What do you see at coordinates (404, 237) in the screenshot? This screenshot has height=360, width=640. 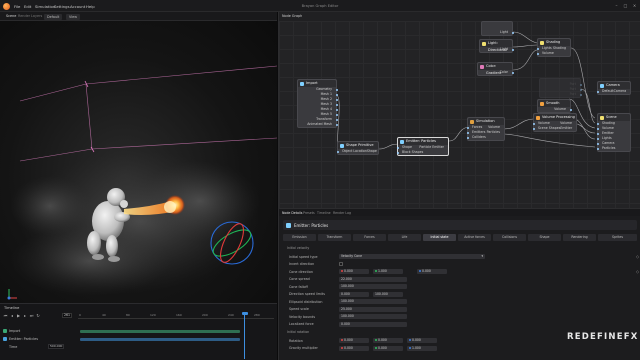 I see `category-tab-life: Life` at bounding box center [404, 237].